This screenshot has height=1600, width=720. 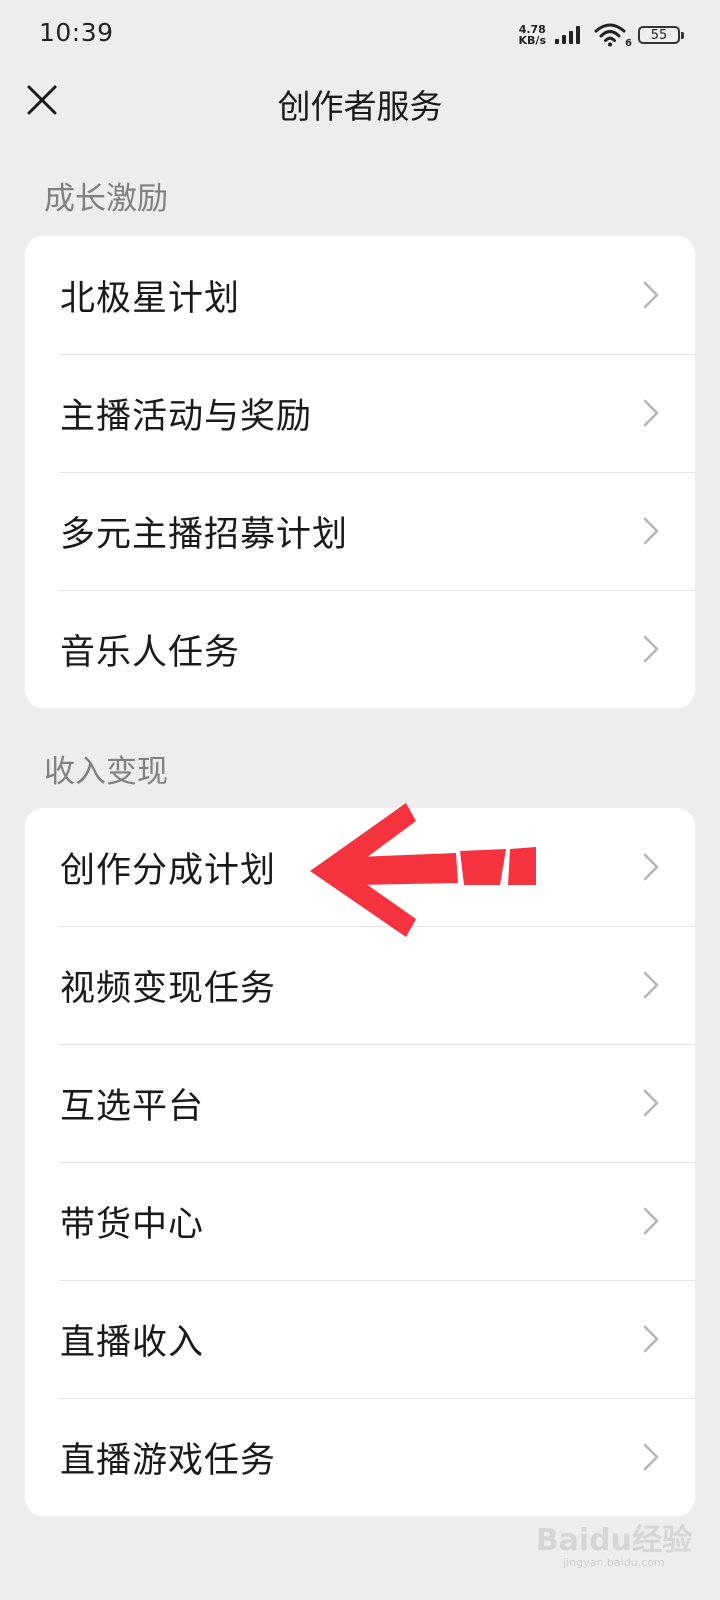 I want to click on list-item-label: 多元主播招募计划, so click(x=204, y=534).